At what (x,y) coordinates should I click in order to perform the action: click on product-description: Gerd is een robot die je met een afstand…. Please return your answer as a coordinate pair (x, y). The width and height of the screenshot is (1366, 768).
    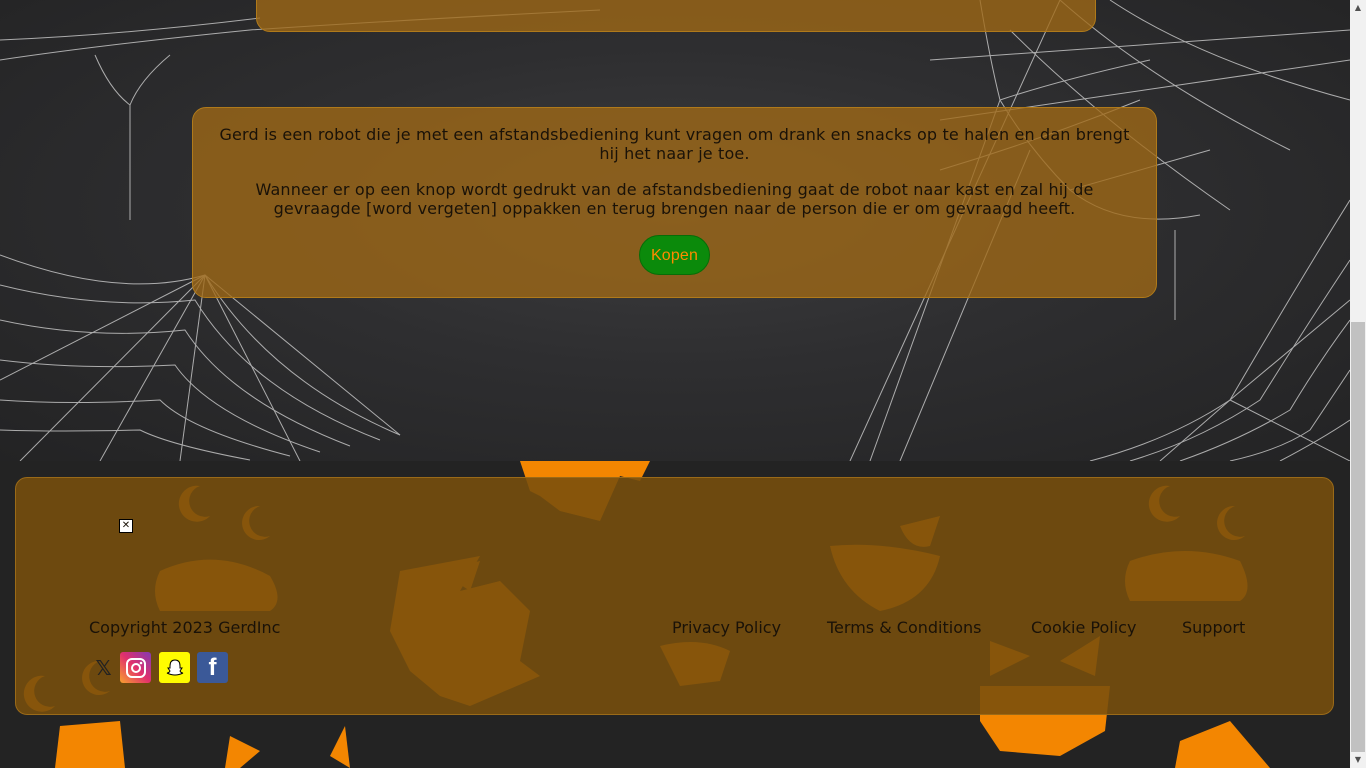
    Looking at the image, I should click on (674, 144).